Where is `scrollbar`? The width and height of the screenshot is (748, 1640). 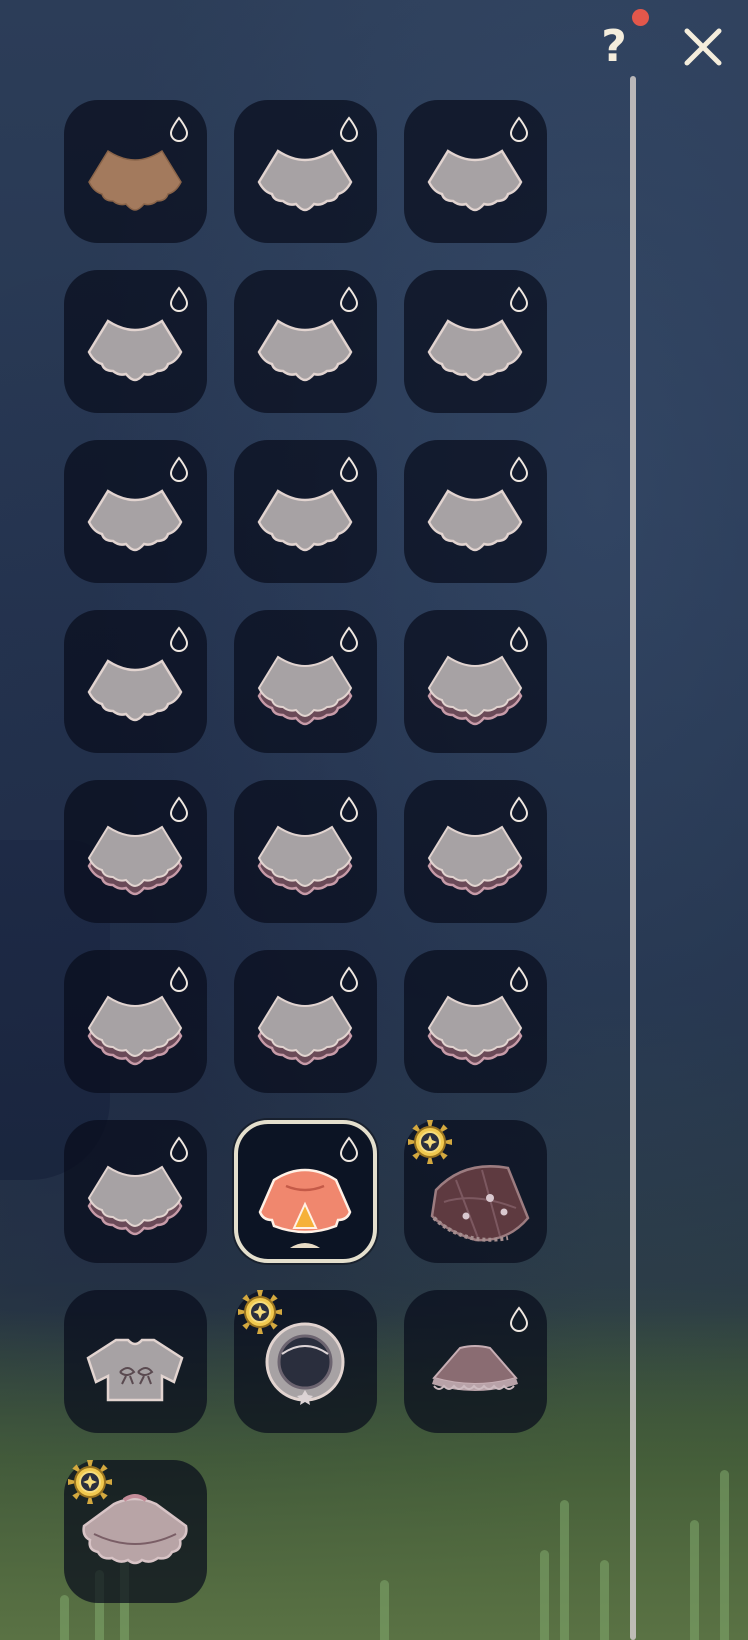
scrollbar is located at coordinates (633, 858).